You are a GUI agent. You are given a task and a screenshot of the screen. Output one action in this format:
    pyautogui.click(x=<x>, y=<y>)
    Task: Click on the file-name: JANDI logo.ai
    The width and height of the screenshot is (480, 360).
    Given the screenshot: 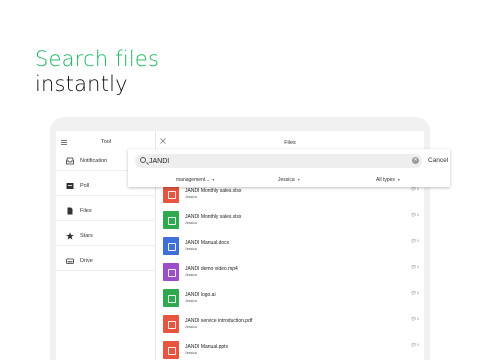 What is the action you would take?
    pyautogui.click(x=200, y=295)
    